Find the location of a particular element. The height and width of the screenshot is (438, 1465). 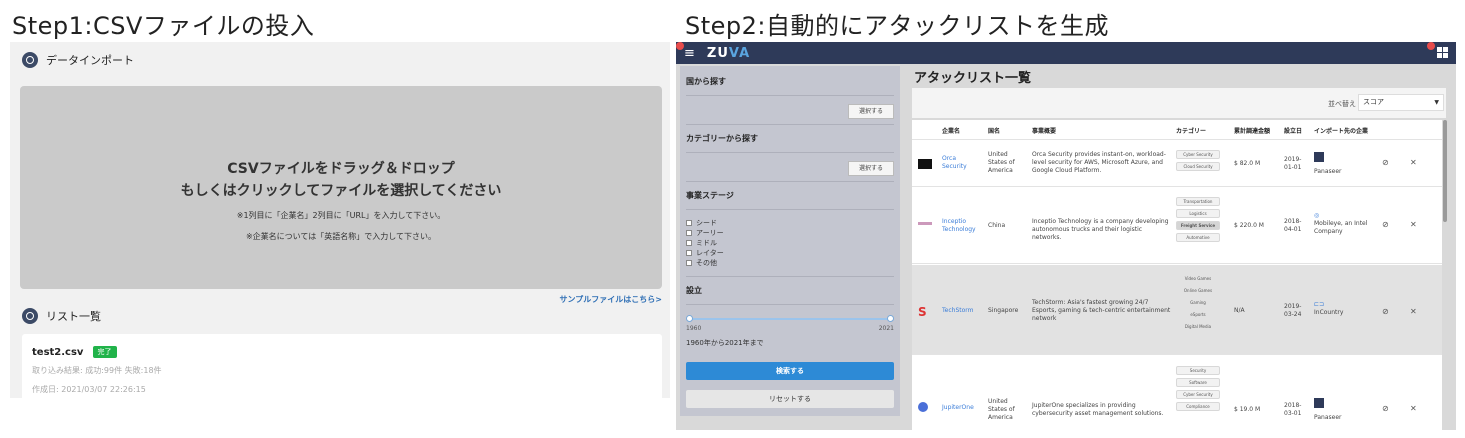

stage-checkbox-other: その他 is located at coordinates (790, 263).